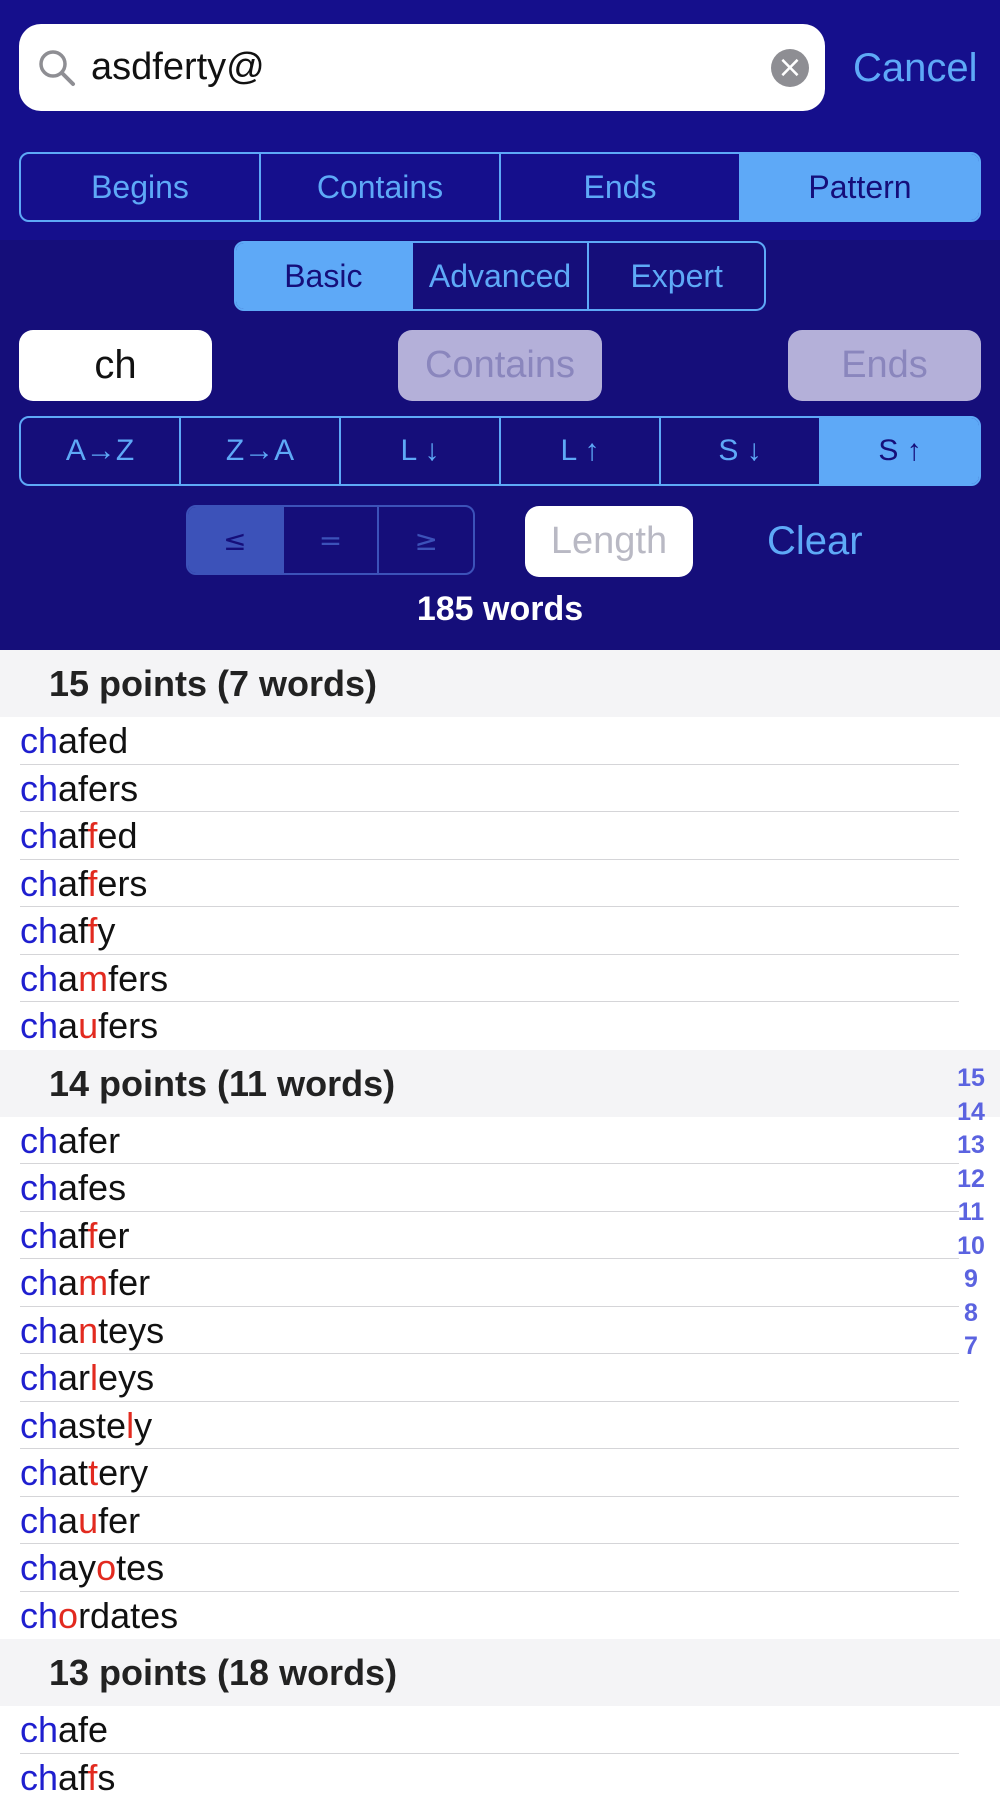  What do you see at coordinates (500, 1378) in the screenshot?
I see `word-row: charleys` at bounding box center [500, 1378].